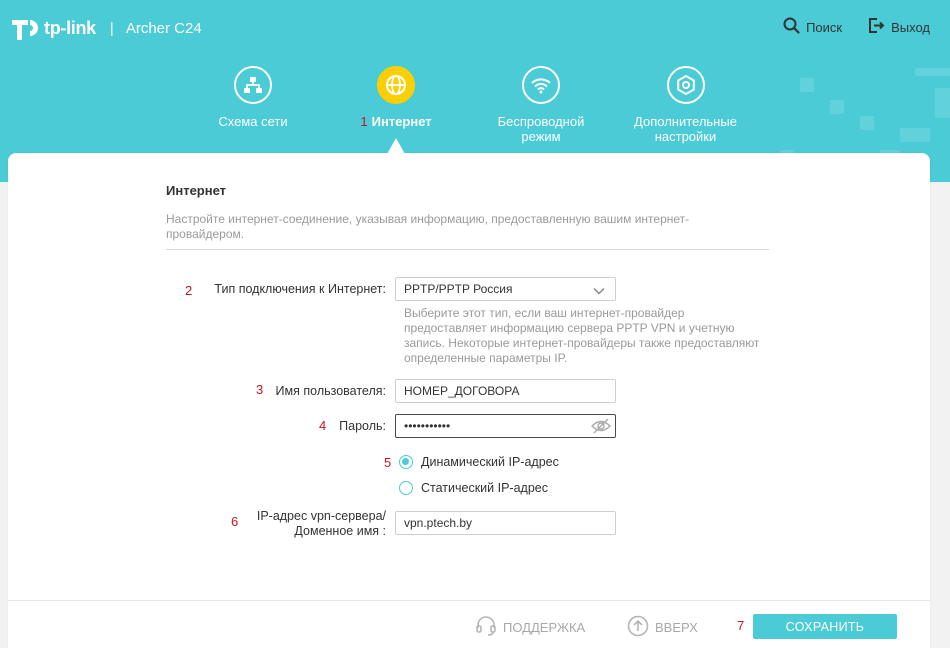 Image resolution: width=950 pixels, height=648 pixels. What do you see at coordinates (541, 121) in the screenshot?
I see `tab-wireless-label-line1: Беспроводной` at bounding box center [541, 121].